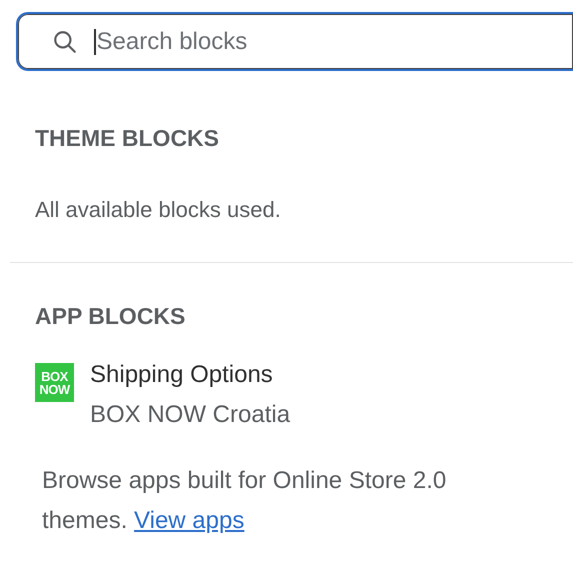 This screenshot has height=573, width=573. Describe the element at coordinates (182, 375) in the screenshot. I see `app-block-title: Shipping Options` at that location.